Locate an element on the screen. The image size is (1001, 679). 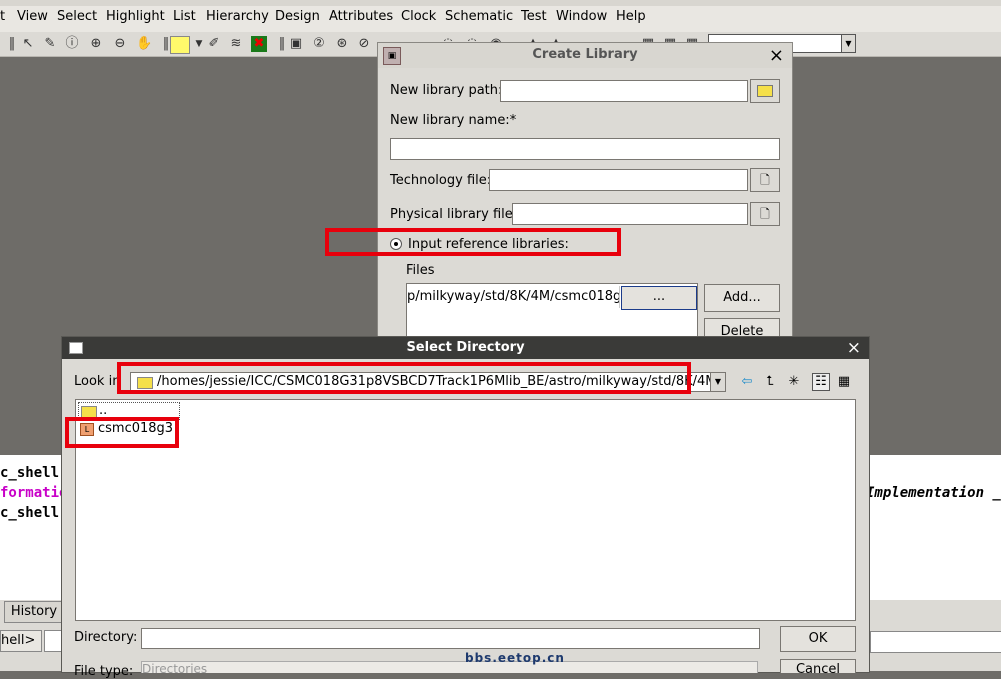
list-view-icon: ☷ is located at coordinates (821, 382).